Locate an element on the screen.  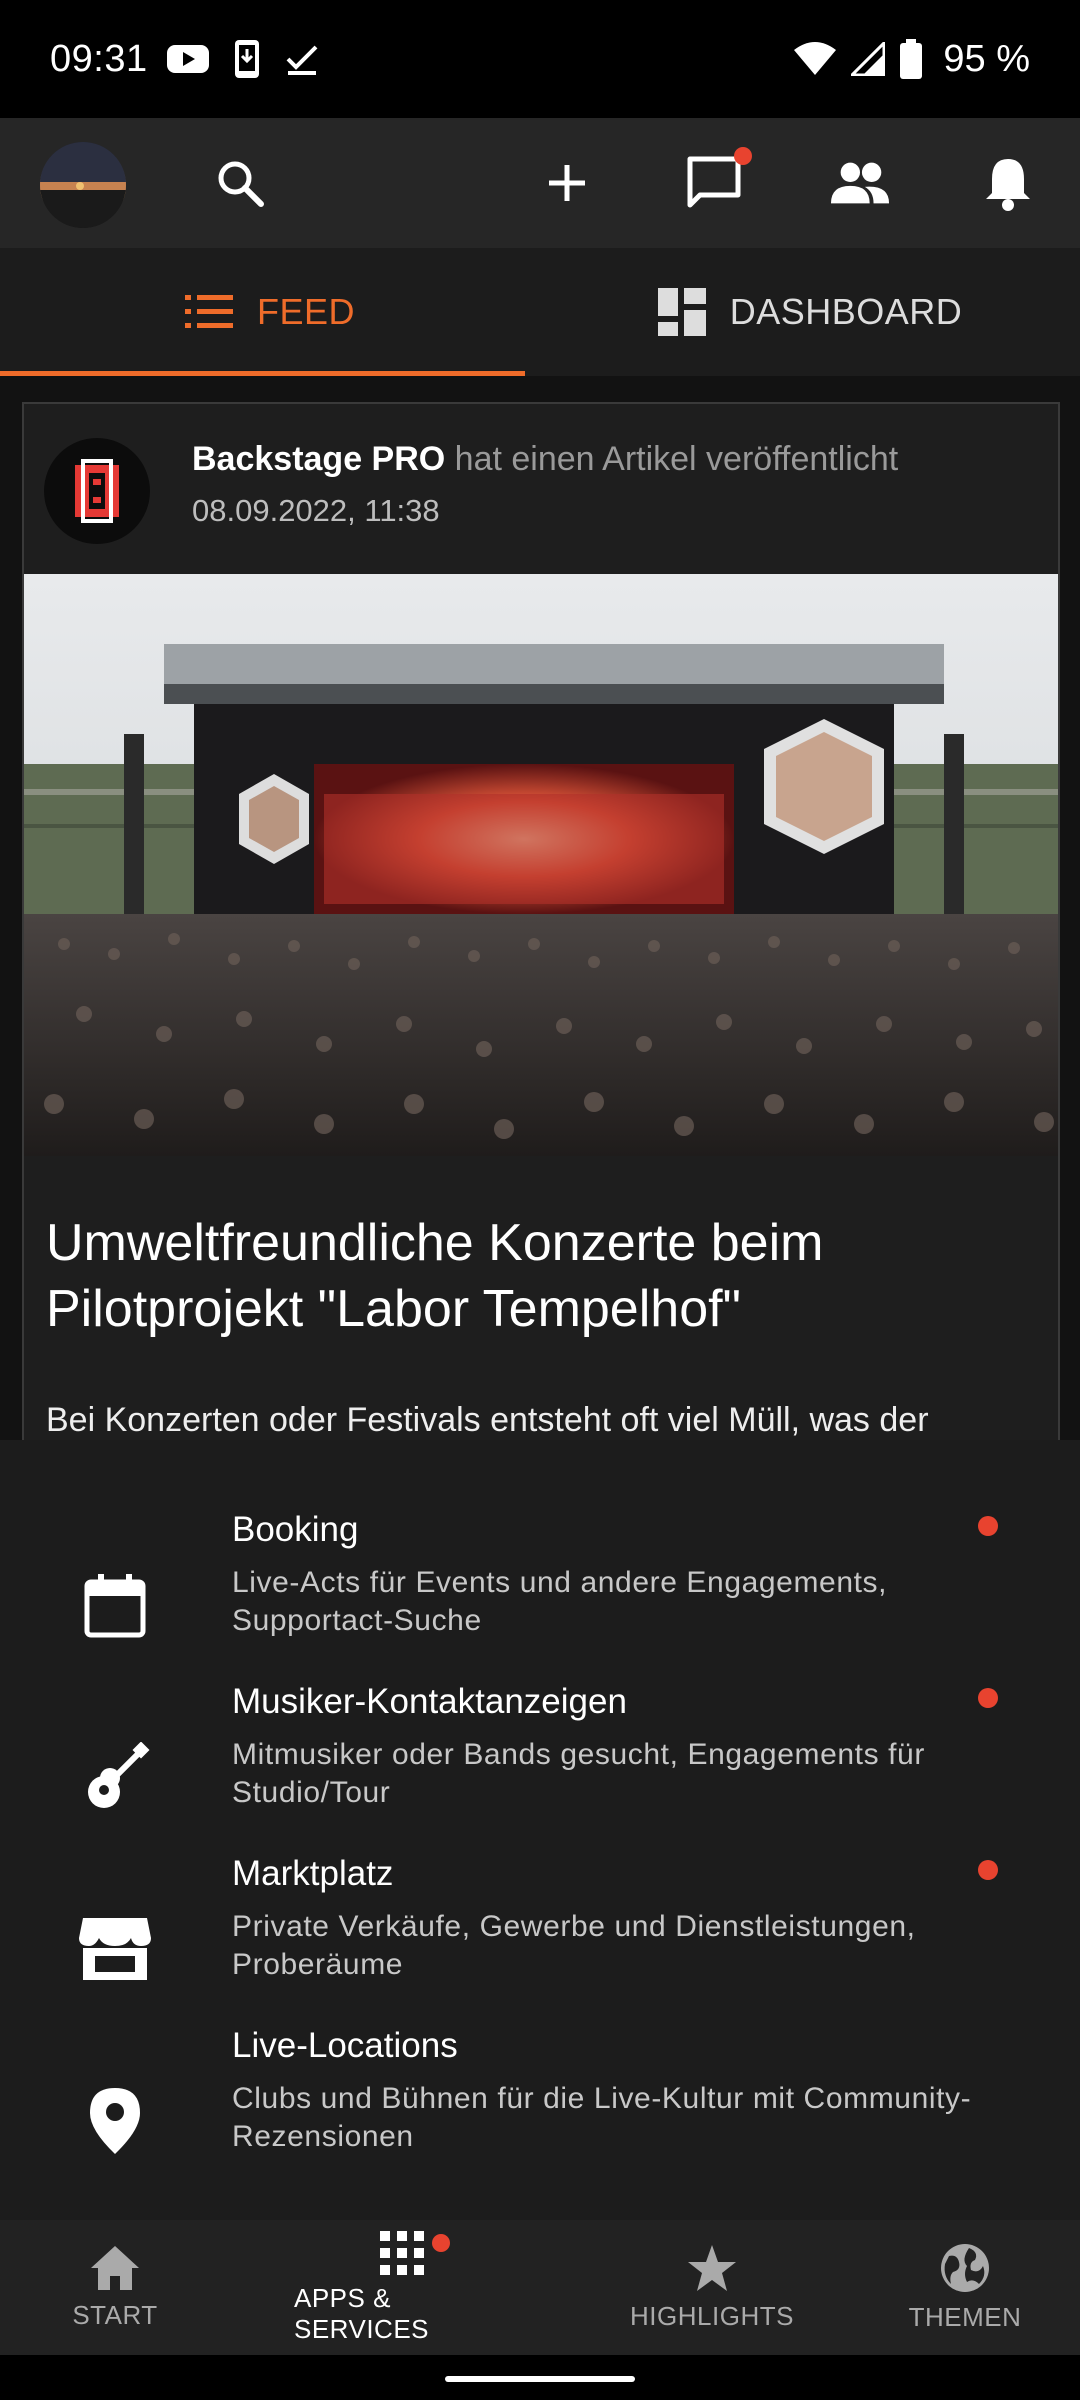
phone-download-icon is located at coordinates (246, 59).